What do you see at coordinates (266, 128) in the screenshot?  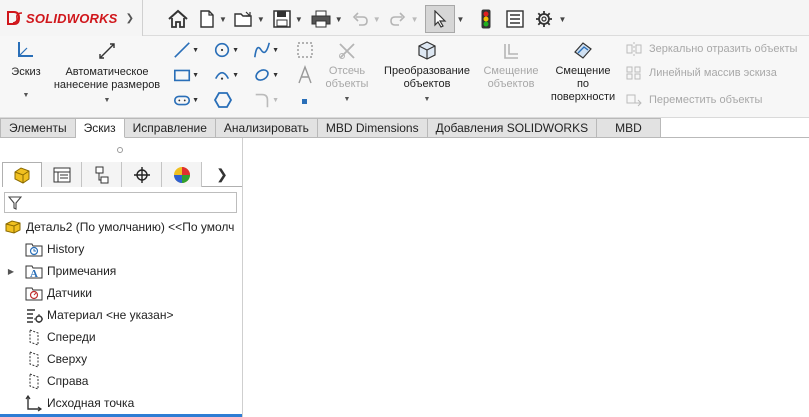 I see `tab-analyze: Анализировать` at bounding box center [266, 128].